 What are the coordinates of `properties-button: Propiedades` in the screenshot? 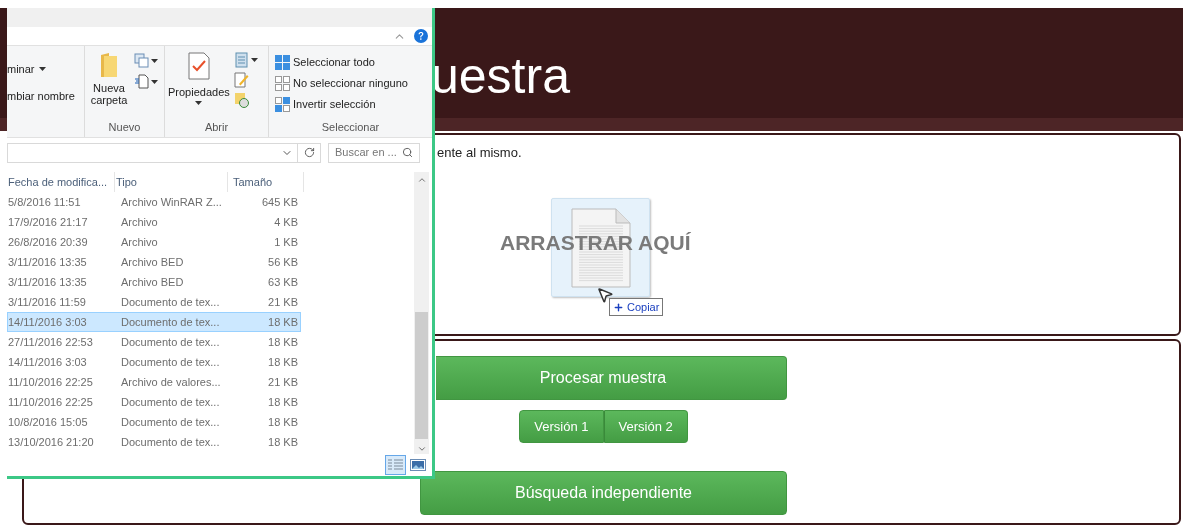 It's located at (199, 85).